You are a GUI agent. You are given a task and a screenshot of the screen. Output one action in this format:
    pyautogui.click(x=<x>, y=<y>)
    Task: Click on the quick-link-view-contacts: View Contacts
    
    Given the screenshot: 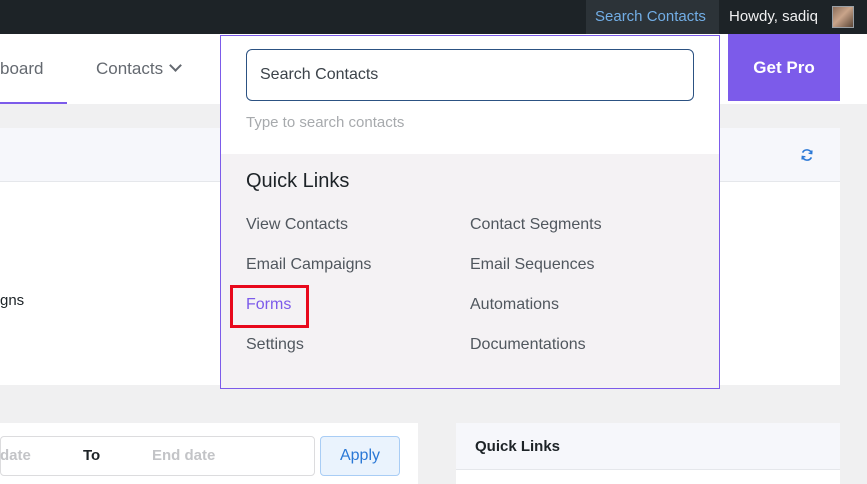 What is the action you would take?
    pyautogui.click(x=297, y=225)
    